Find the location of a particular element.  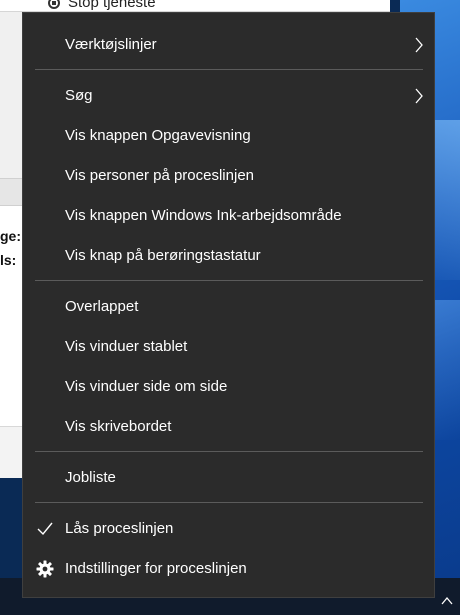

menu-item-show-touch-keyboard-button: Vis knap på berøringstastatur is located at coordinates (229, 256).